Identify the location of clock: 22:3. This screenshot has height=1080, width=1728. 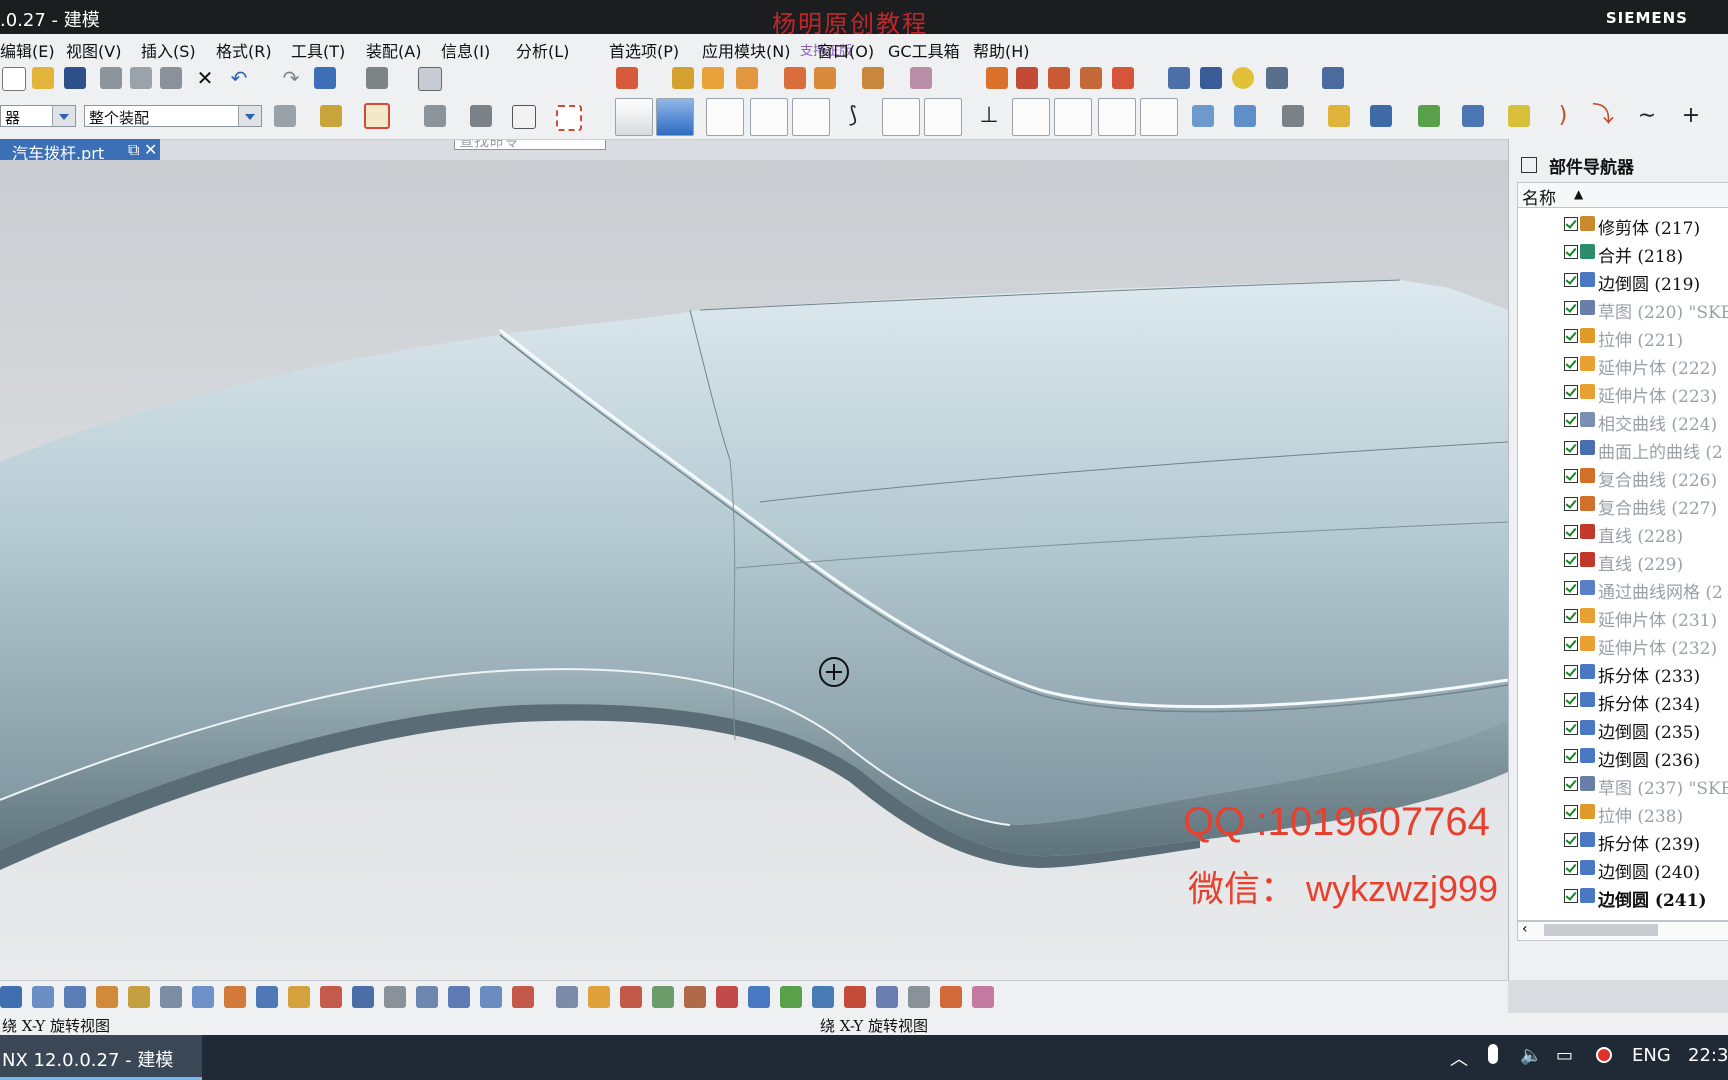
(1708, 1055).